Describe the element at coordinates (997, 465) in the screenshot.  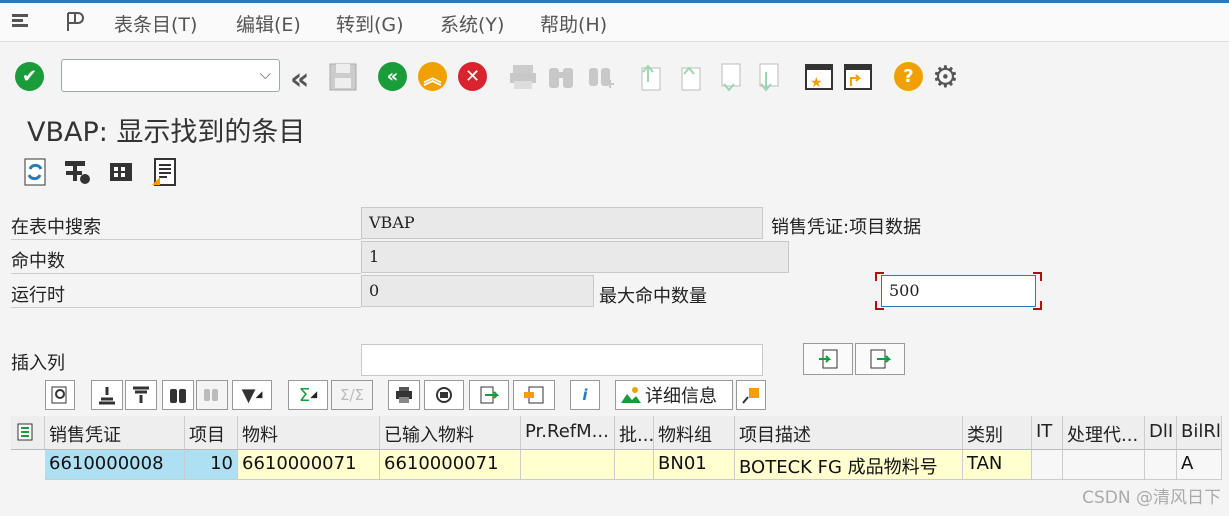
I see `table-cell: TAN` at that location.